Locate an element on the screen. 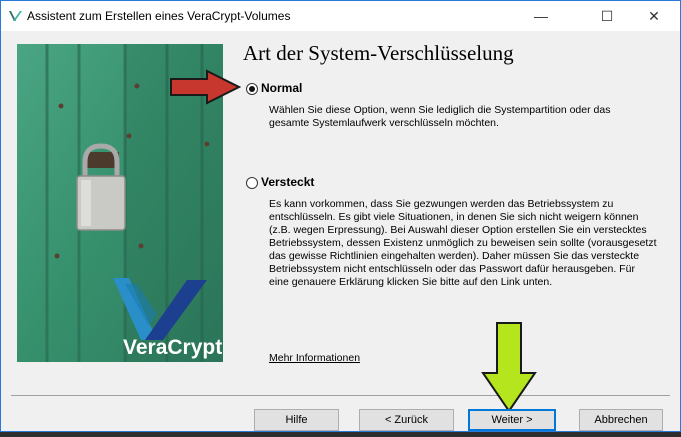  veracrypt-app-icon is located at coordinates (15, 16).